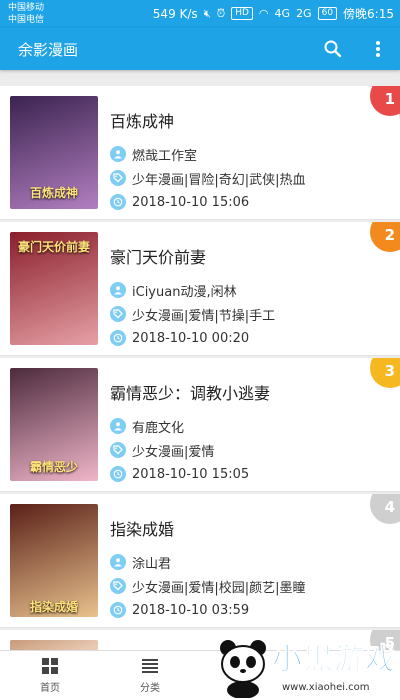 This screenshot has width=400, height=700. I want to click on date-row: 2018-10-10 15:05, so click(179, 474).